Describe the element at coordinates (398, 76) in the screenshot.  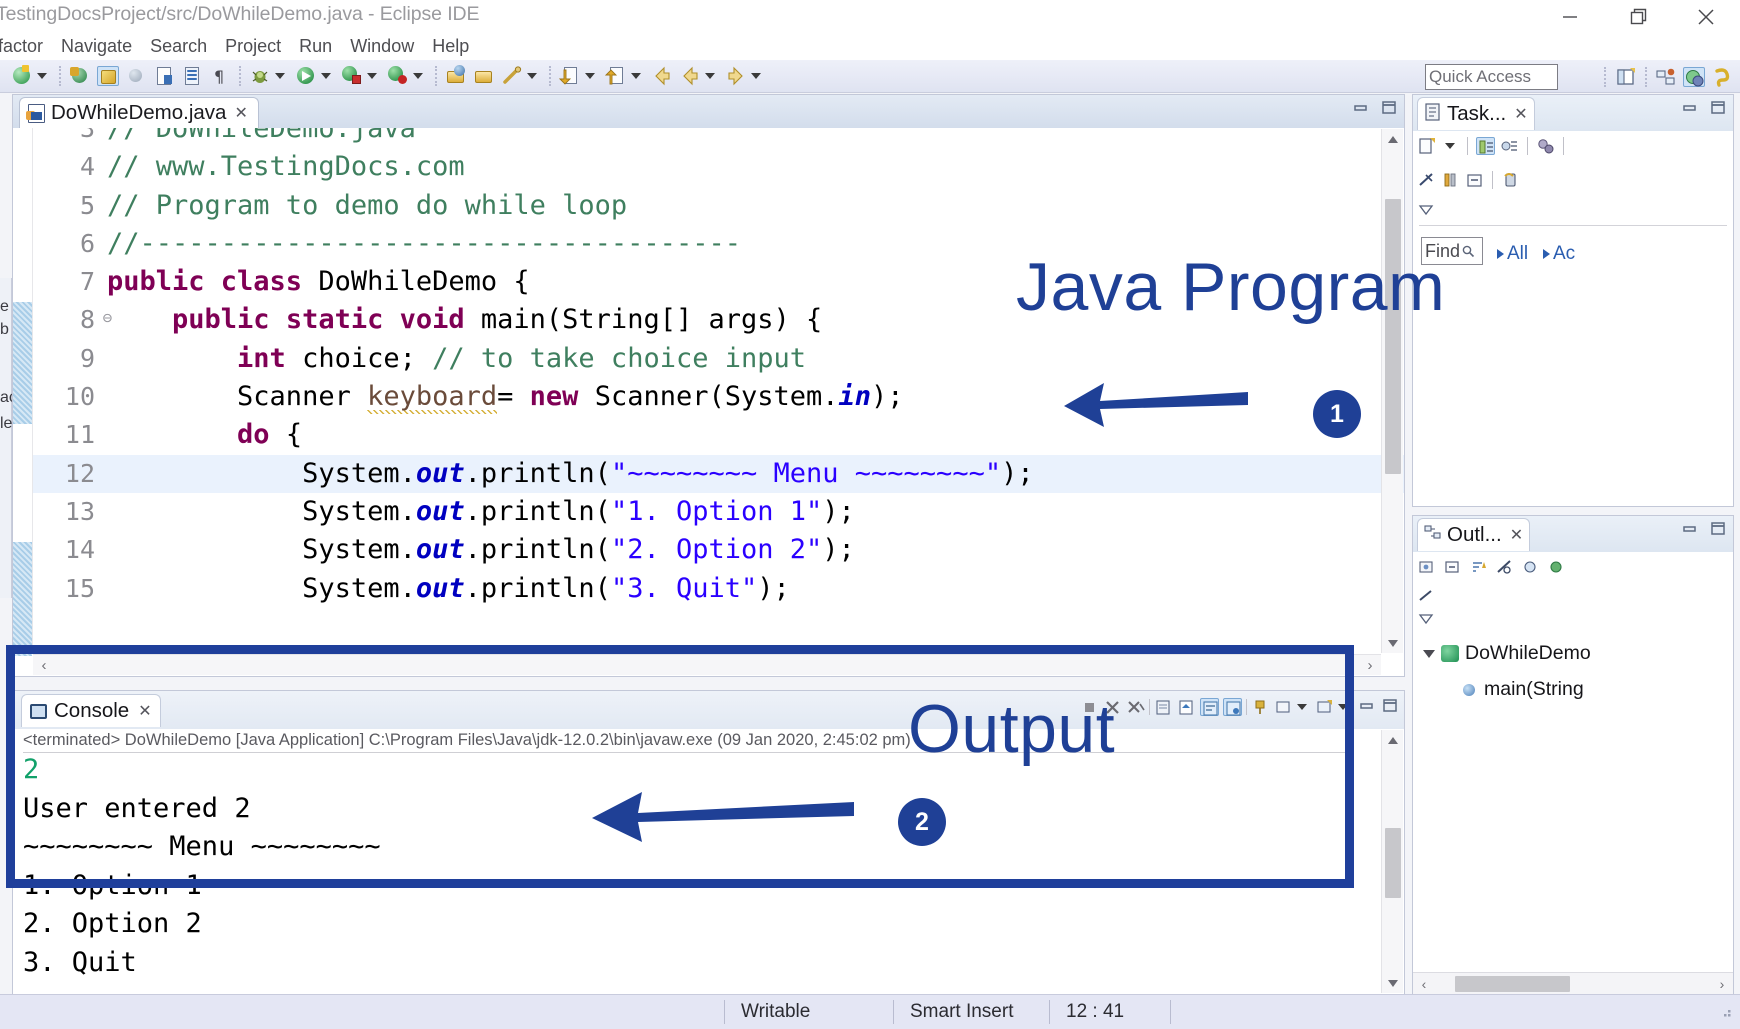
I see `coverage-icon` at that location.